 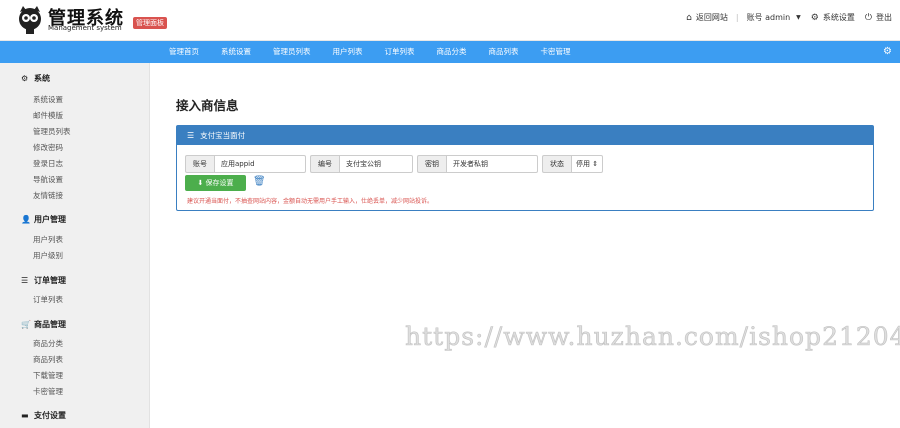 I want to click on home-icon: ⌂, so click(x=689, y=17).